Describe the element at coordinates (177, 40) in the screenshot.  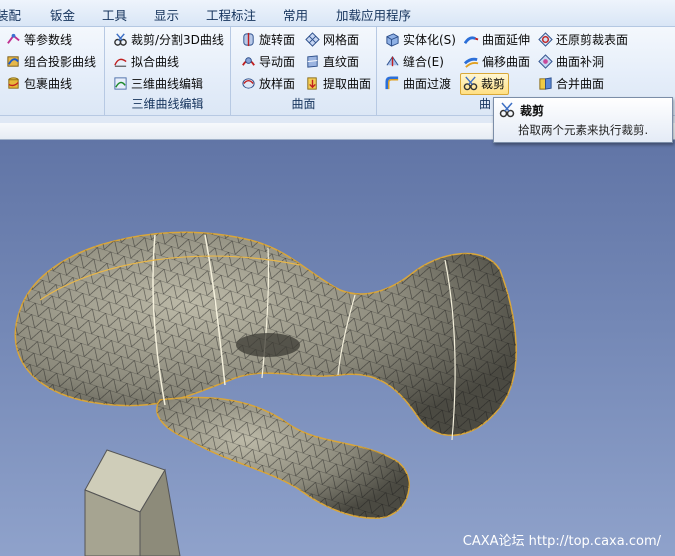
I see `trim-3d-curve-label: 裁剪/分割3D曲线` at that location.